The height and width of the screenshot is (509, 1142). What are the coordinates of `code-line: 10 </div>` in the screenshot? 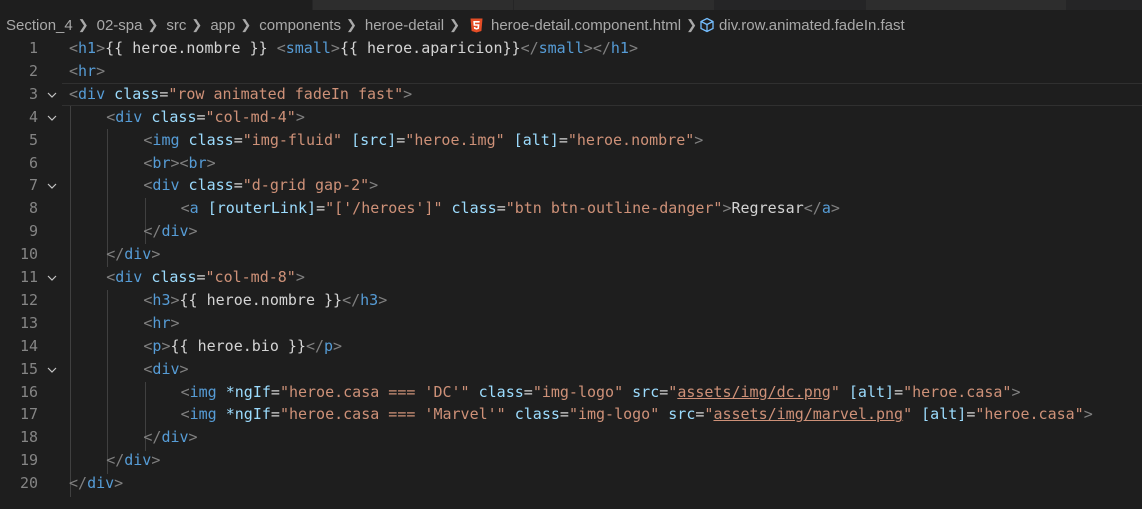 It's located at (571, 254).